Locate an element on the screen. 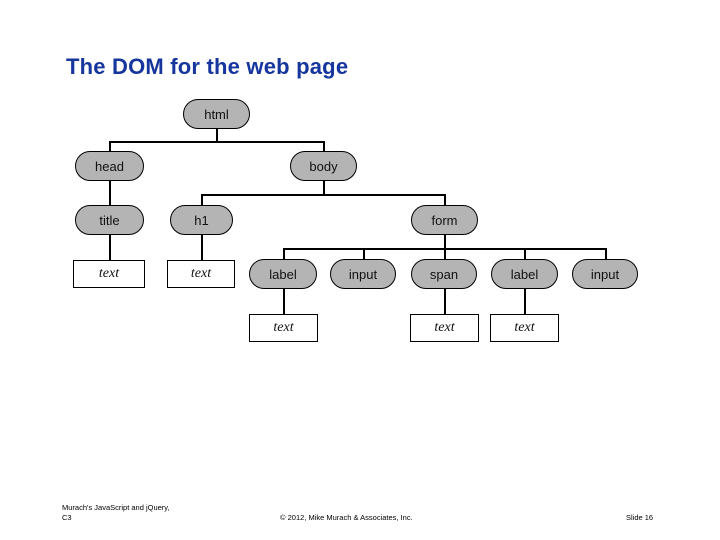 The height and width of the screenshot is (540, 720). node-title-text: text is located at coordinates (109, 274).